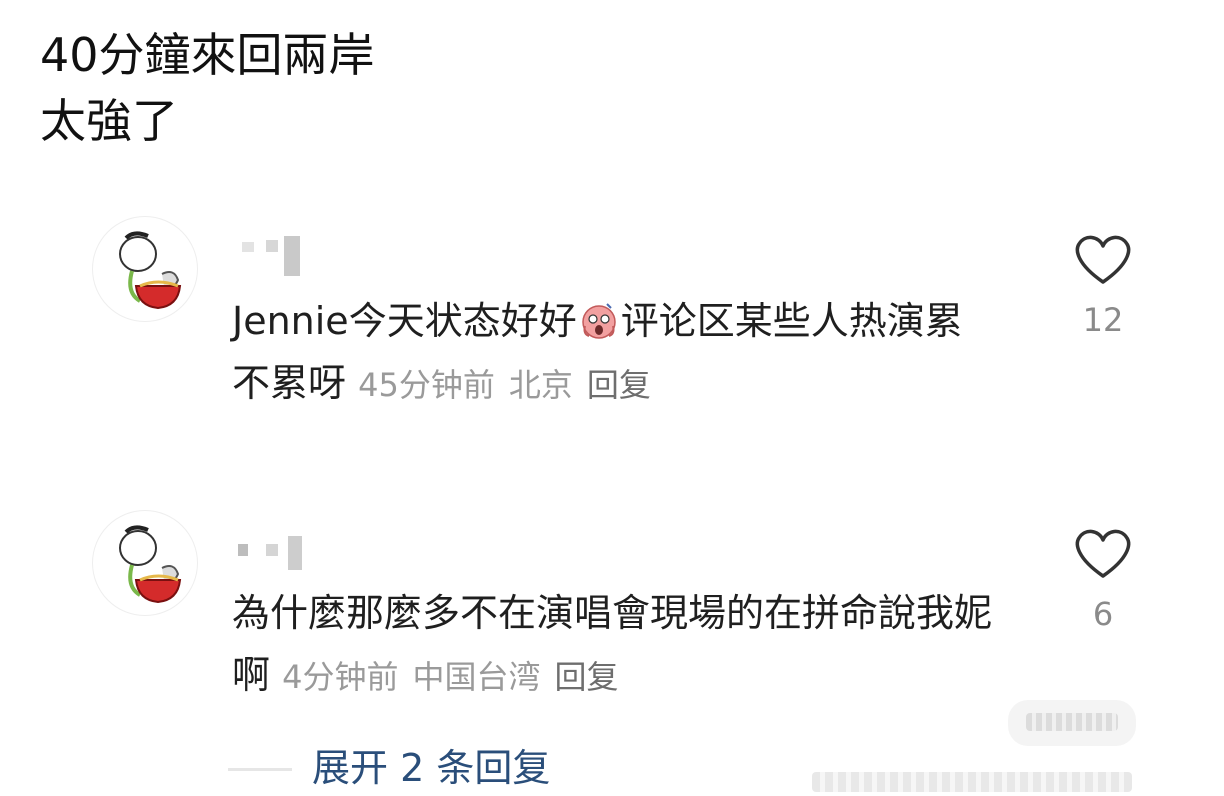  What do you see at coordinates (1103, 320) in the screenshot?
I see `like-count: 12` at bounding box center [1103, 320].